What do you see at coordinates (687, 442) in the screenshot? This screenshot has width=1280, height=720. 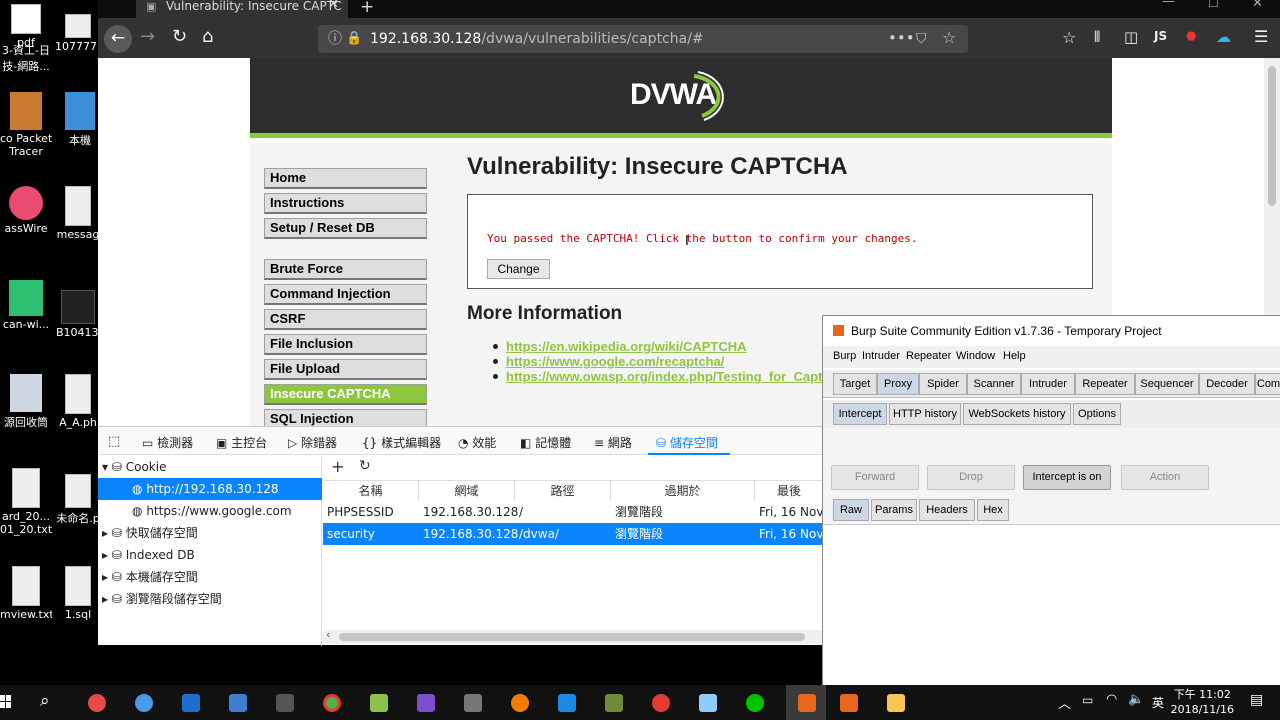 I see `tab-storage: ⛁ 儲存空間` at bounding box center [687, 442].